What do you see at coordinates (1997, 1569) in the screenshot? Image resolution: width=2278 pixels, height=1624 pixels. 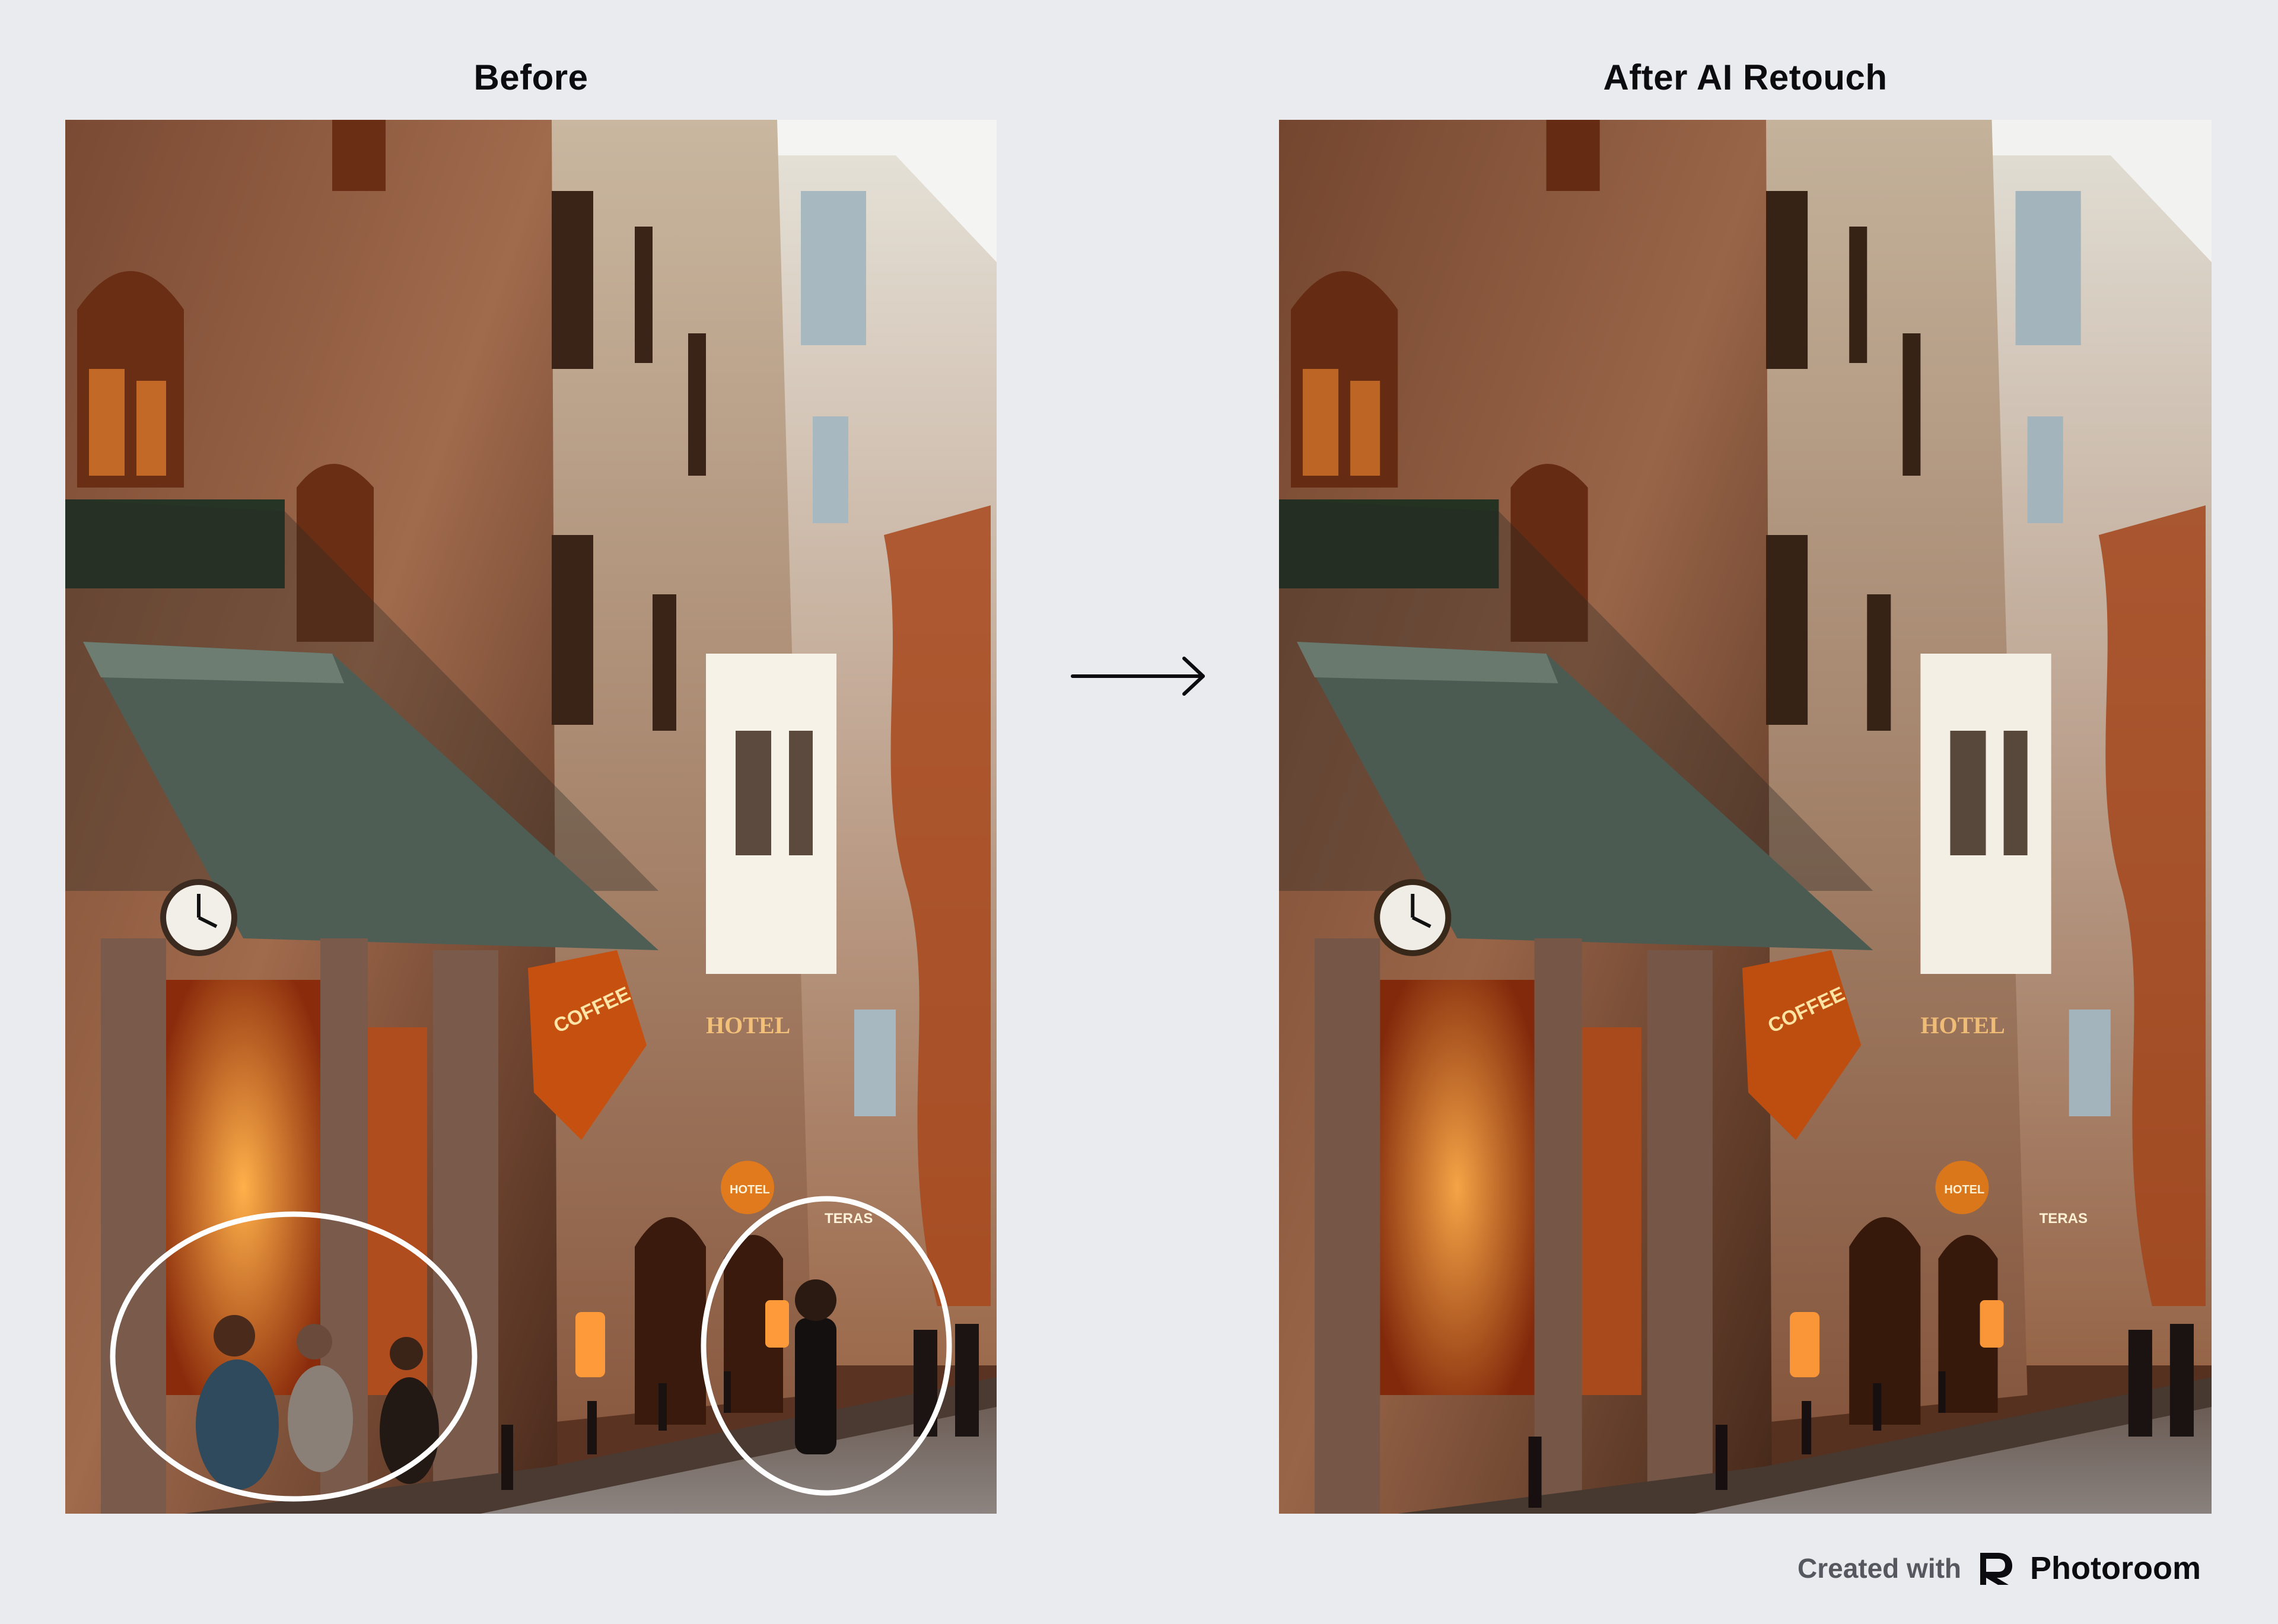 I see `photoroom-logo-icon` at bounding box center [1997, 1569].